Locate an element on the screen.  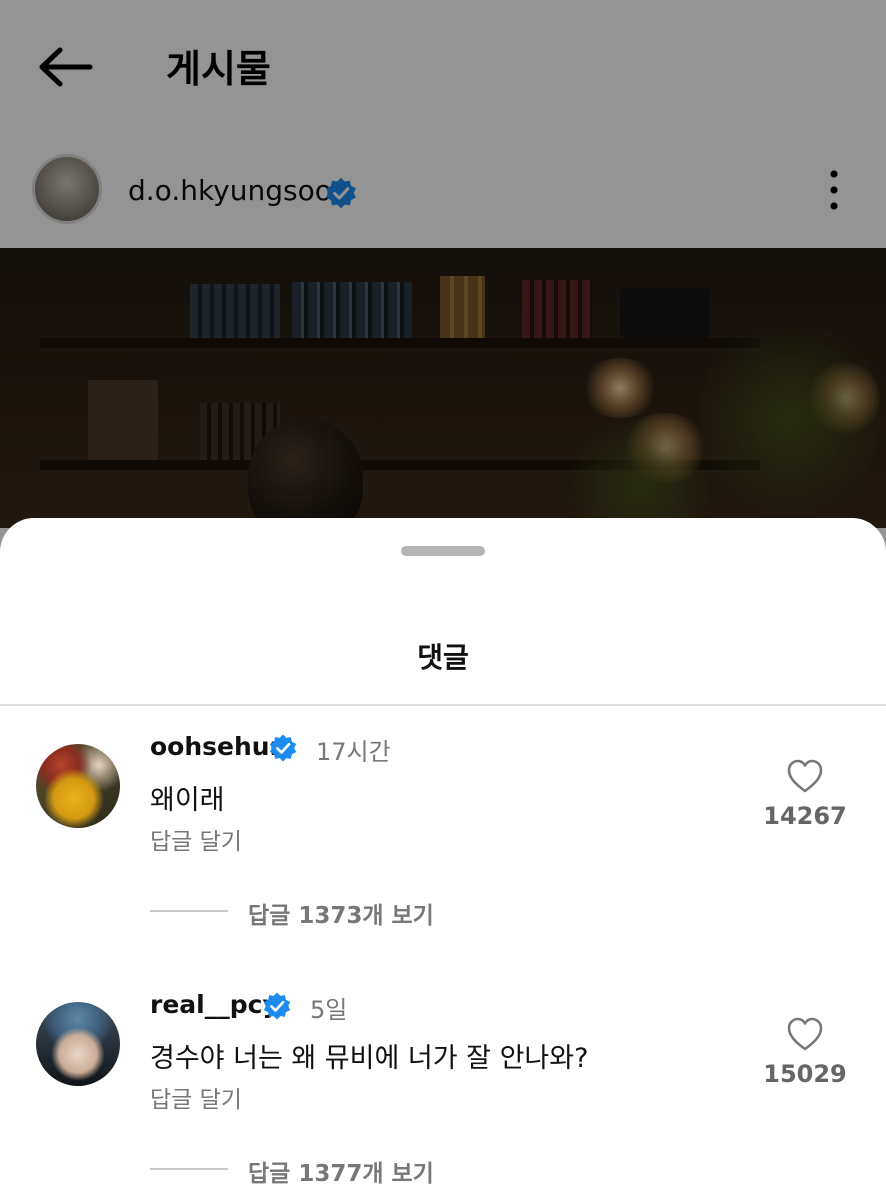
sheet-title: 댓글 is located at coordinates (443, 657).